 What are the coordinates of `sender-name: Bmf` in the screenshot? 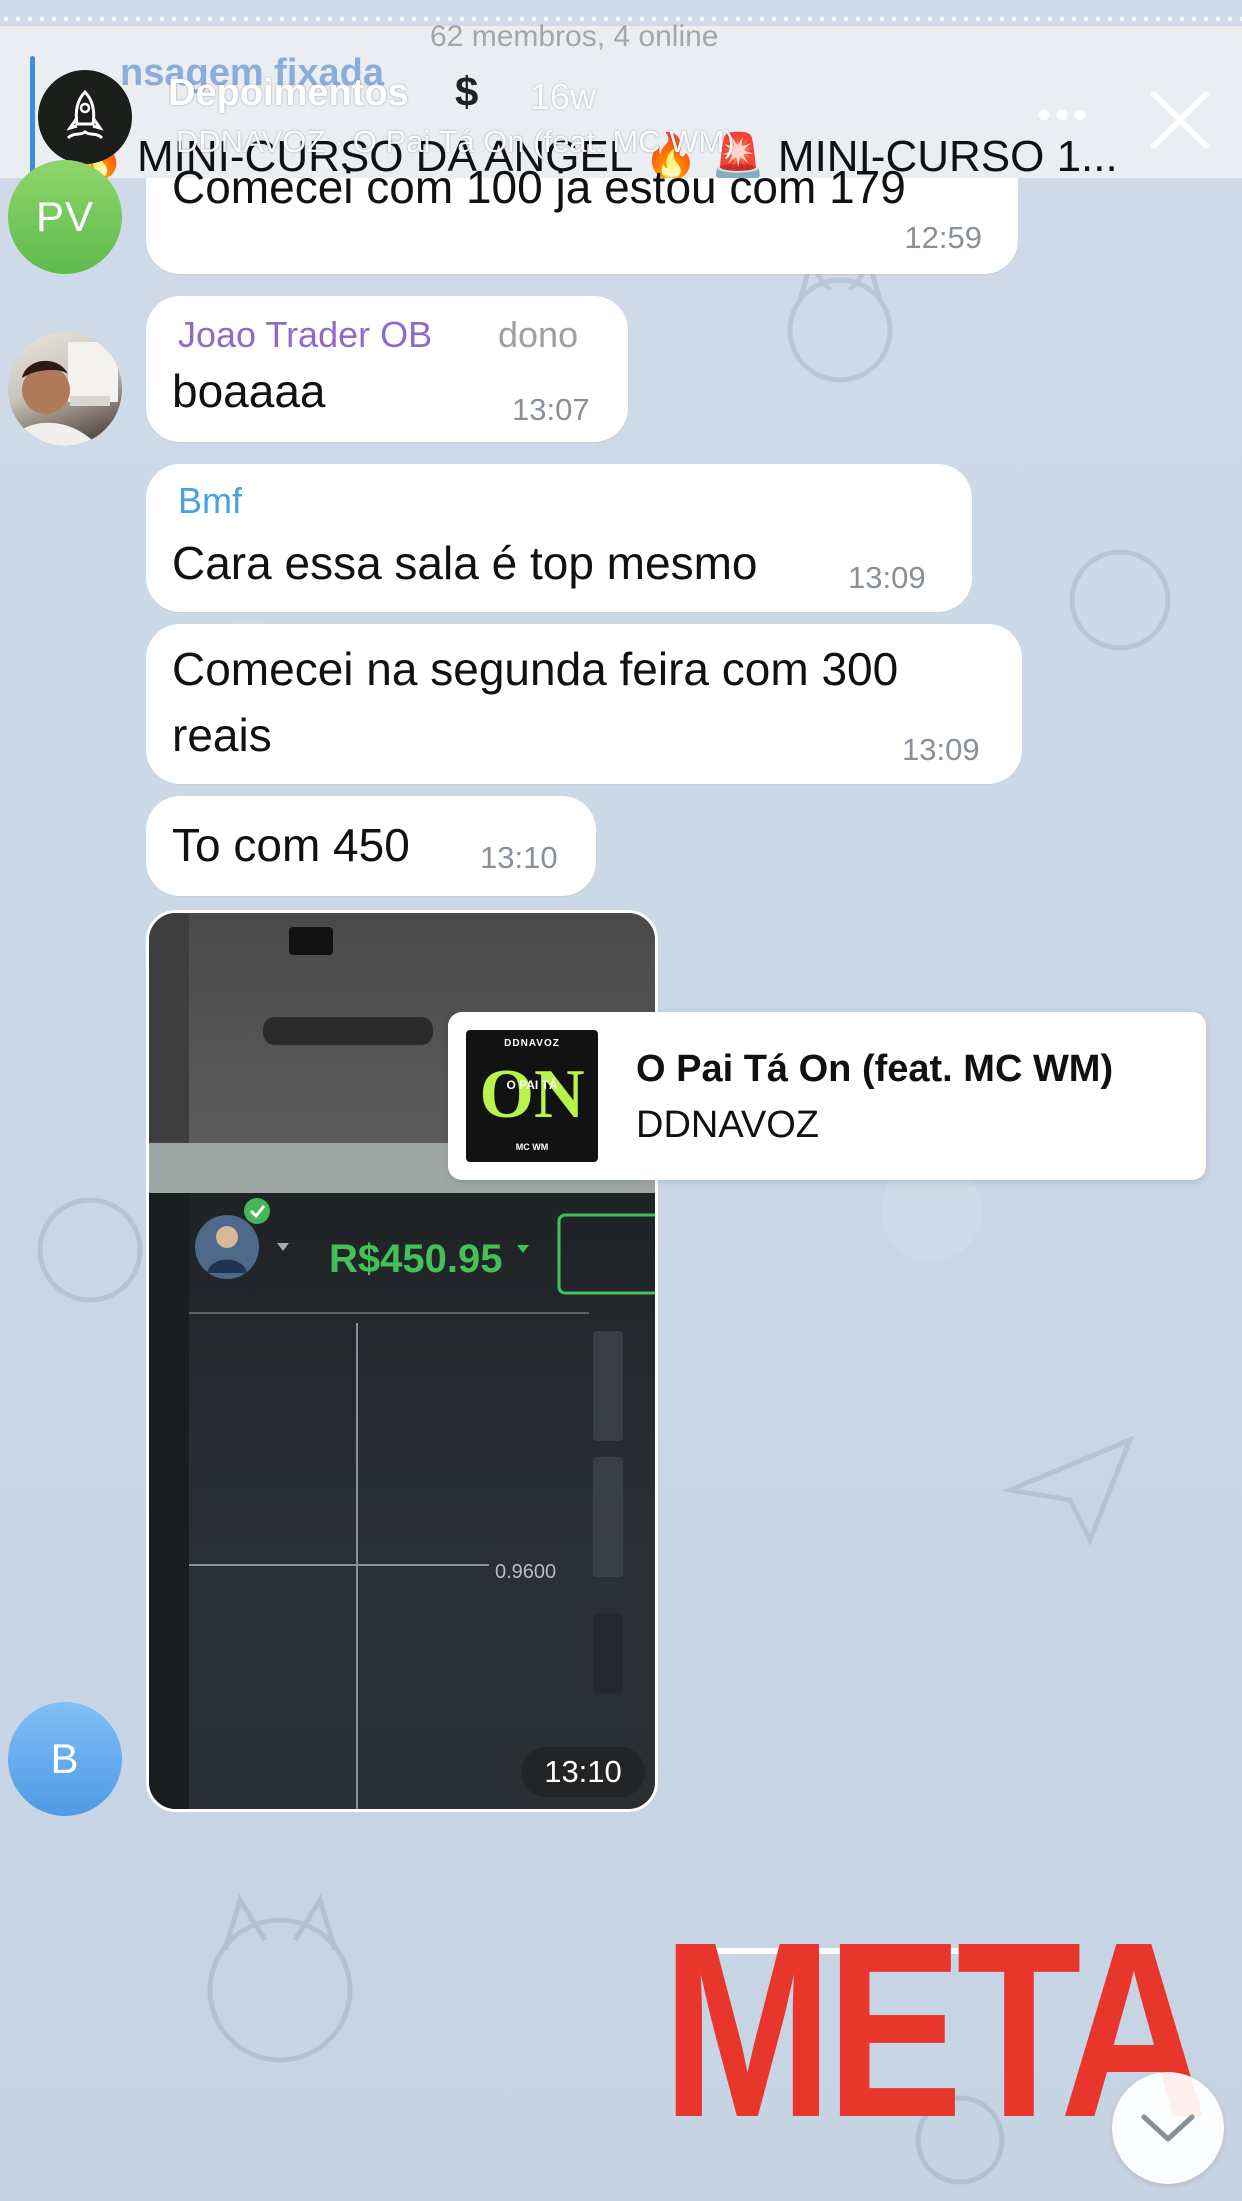 It's located at (210, 501).